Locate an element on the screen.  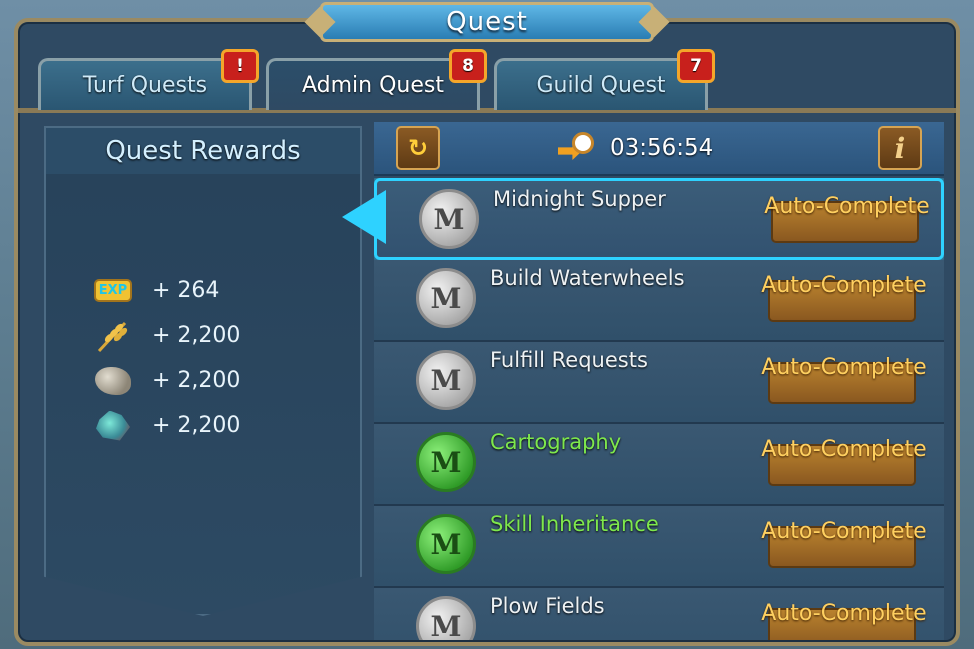
reward-list: EXP + 264 + 2,200 + 2,200 + 2,200 is located at coordinates (166, 358).